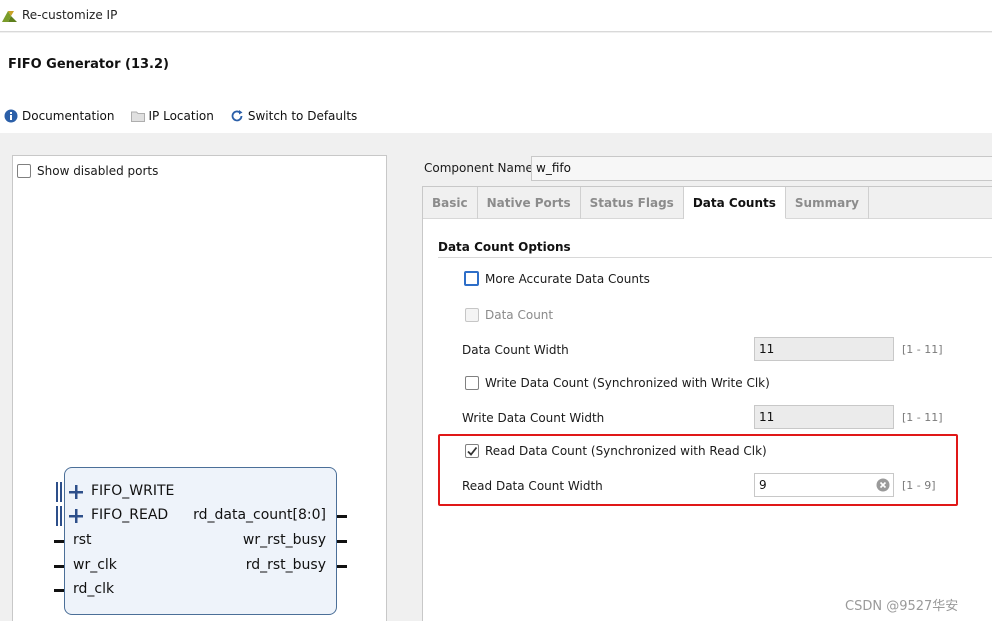  Describe the element at coordinates (824, 485) in the screenshot. I see `read-data-count-width-input: 9` at that location.